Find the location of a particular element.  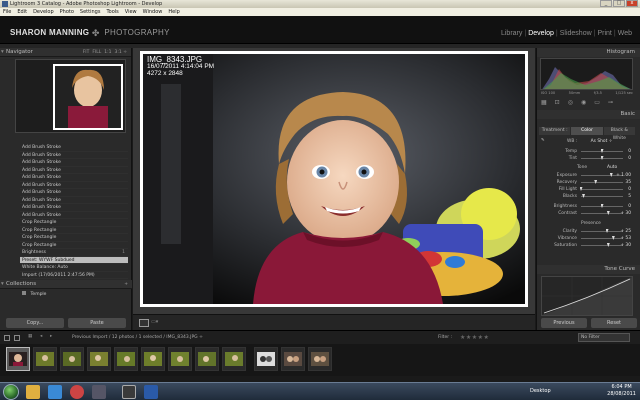

slider-saturation: Saturation + 30 is located at coordinates (588, 246).